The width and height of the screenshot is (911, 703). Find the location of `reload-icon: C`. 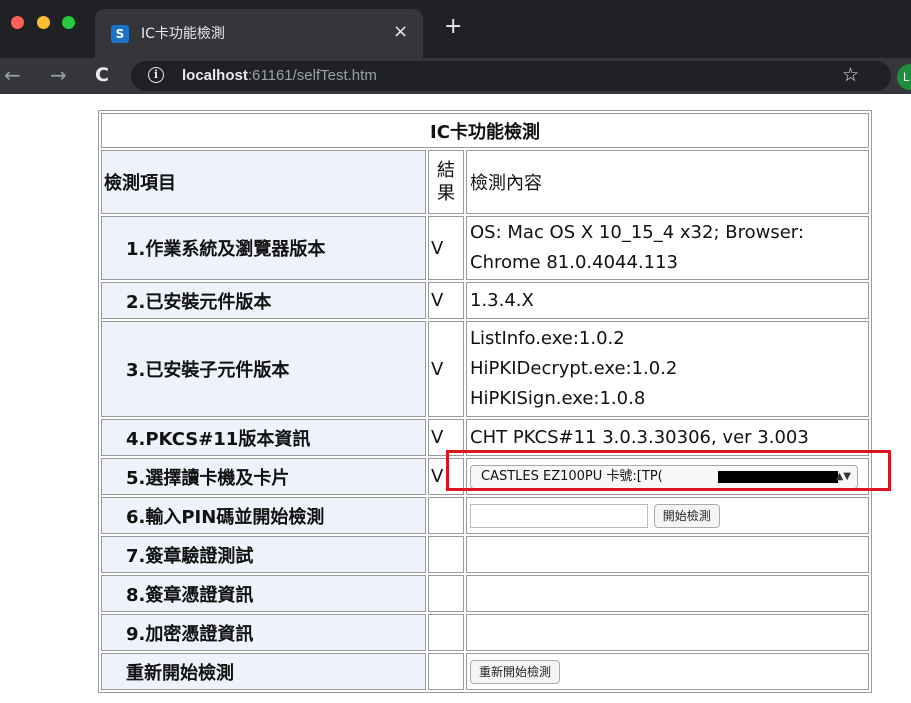

reload-icon: C is located at coordinates (102, 75).